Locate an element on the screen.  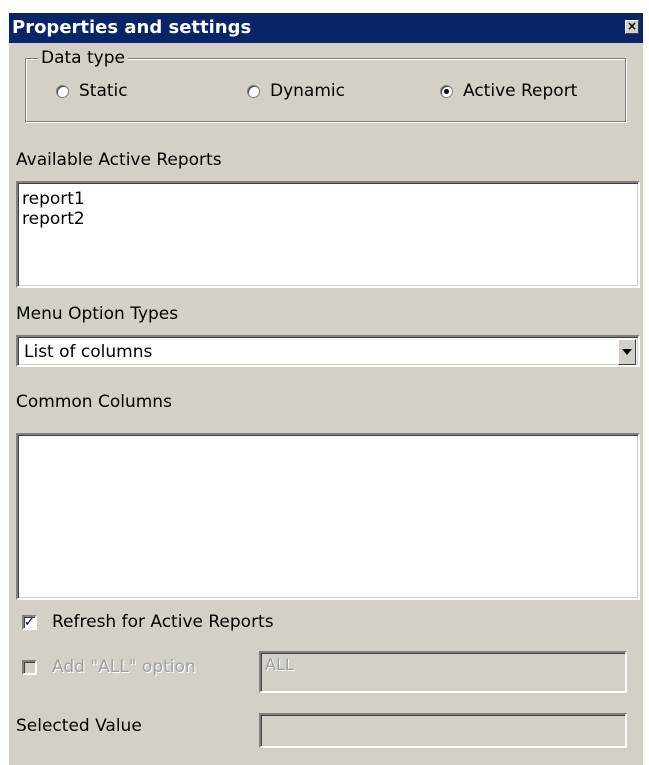
close-button: × is located at coordinates (632, 27).